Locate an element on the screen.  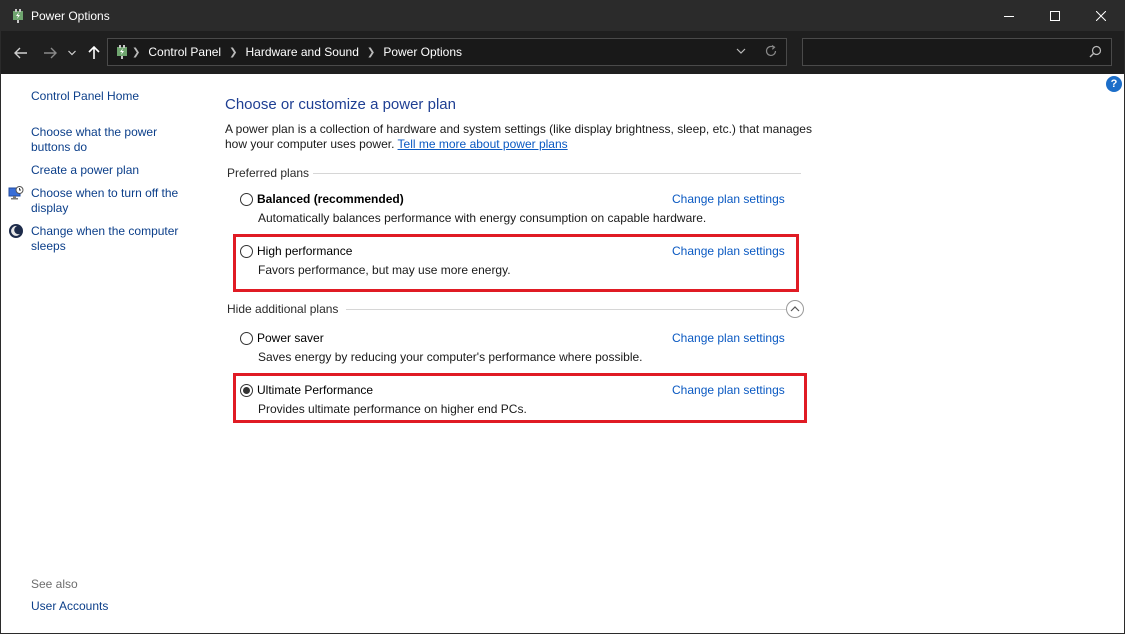
forward-button is located at coordinates (50, 52).